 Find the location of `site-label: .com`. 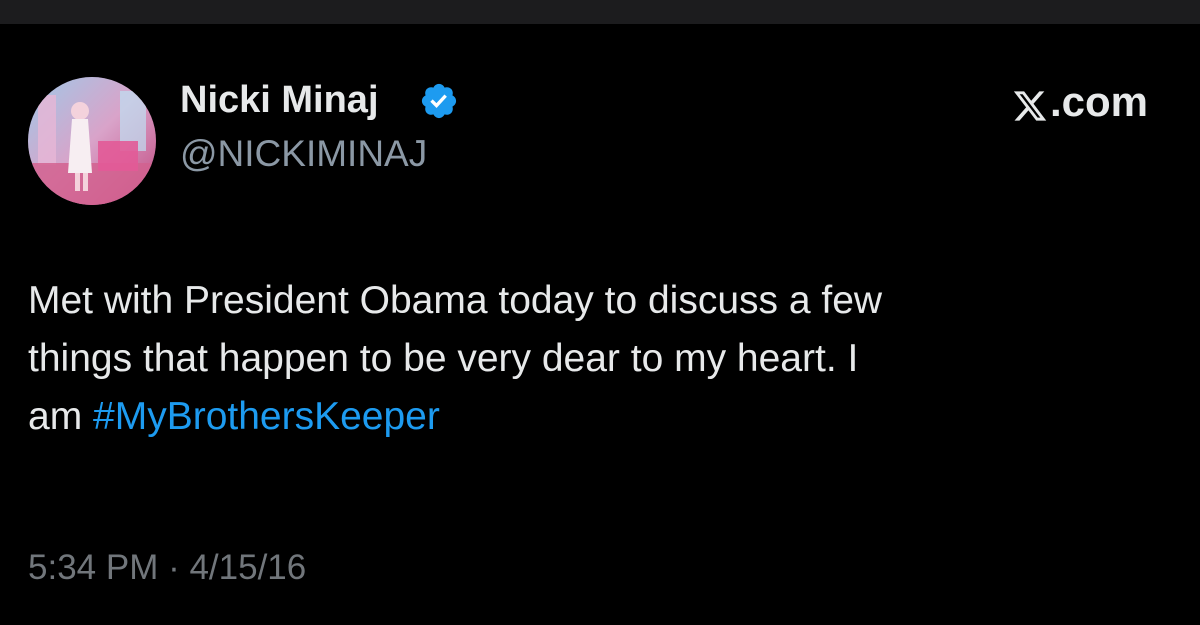

site-label: .com is located at coordinates (1080, 102).